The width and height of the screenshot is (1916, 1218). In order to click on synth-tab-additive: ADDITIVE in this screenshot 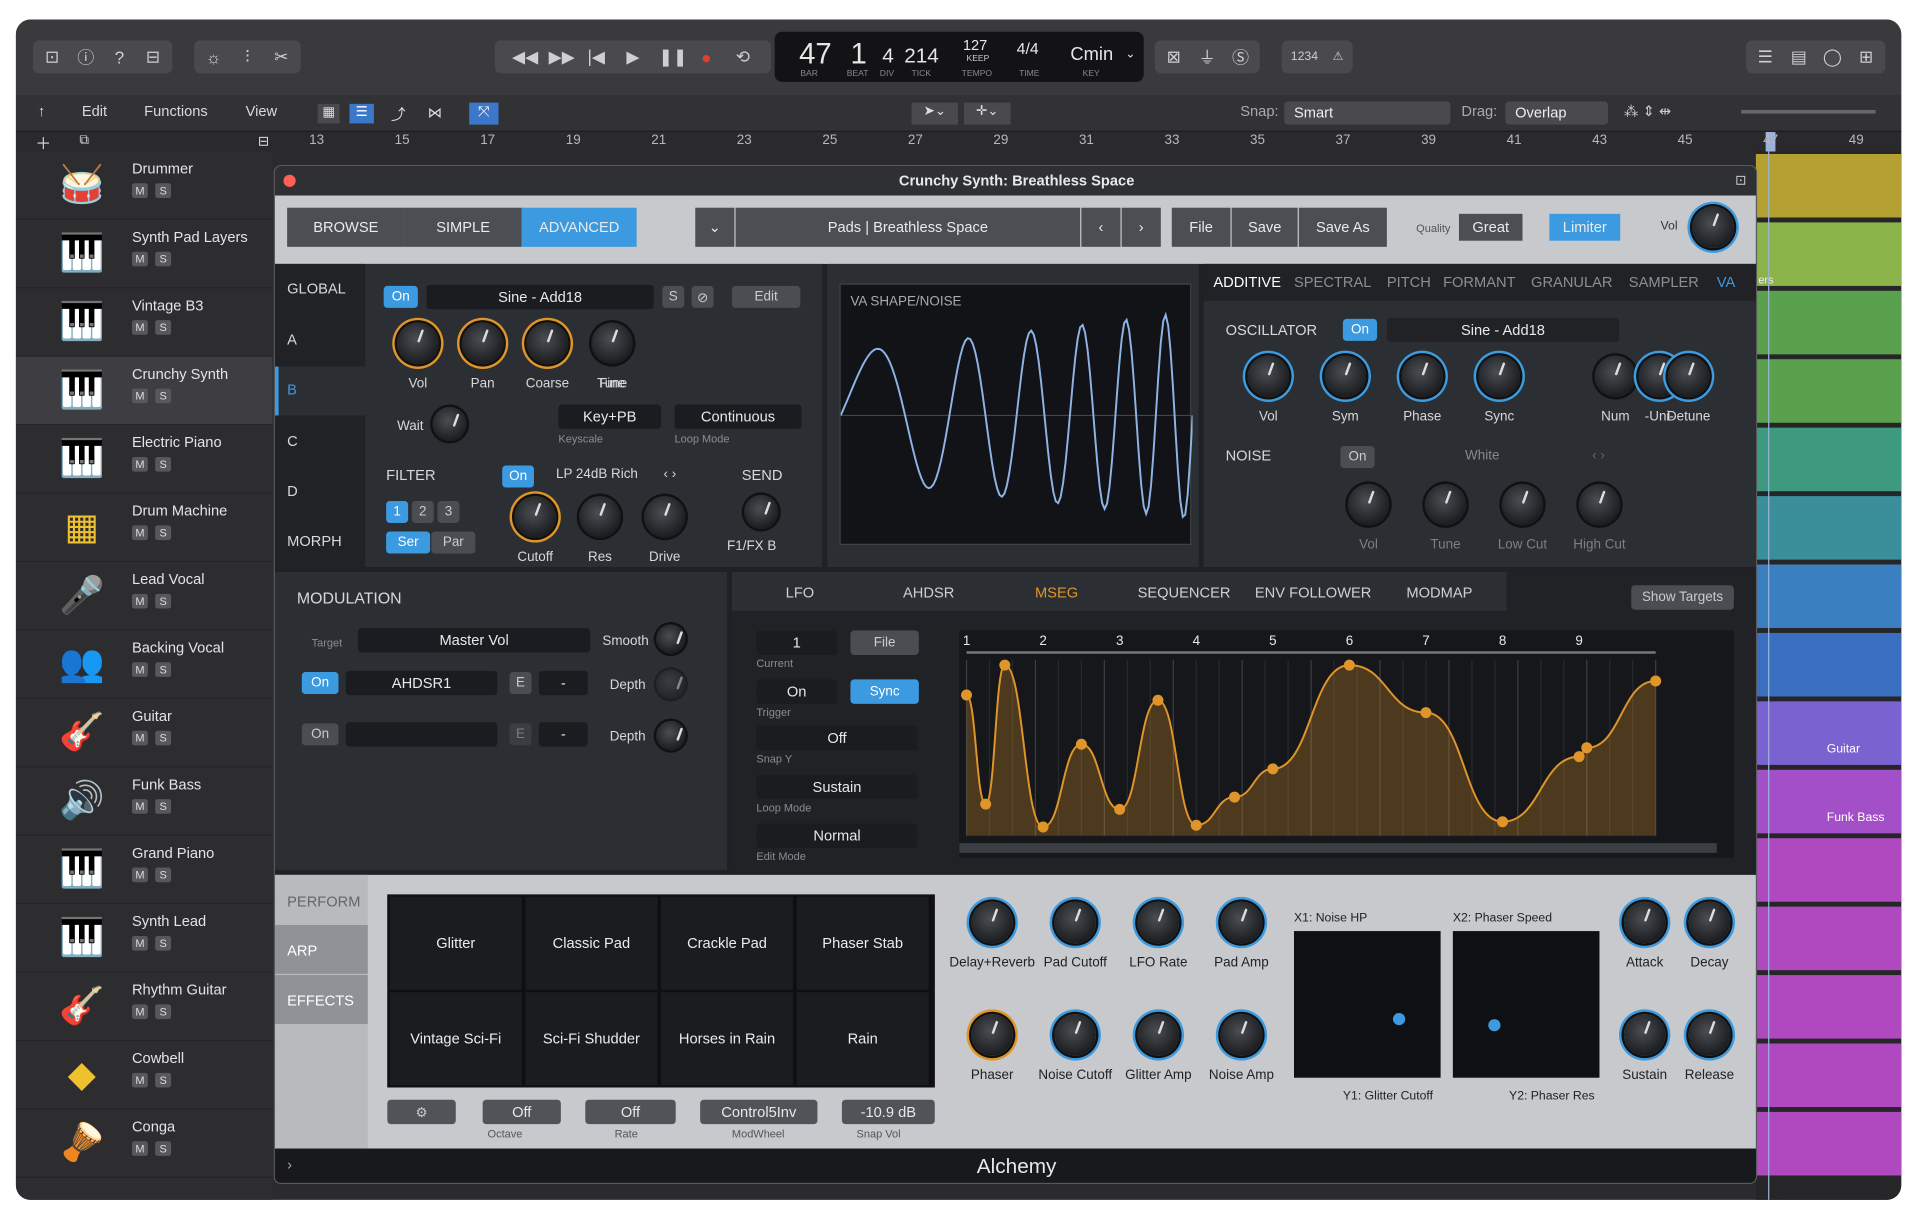, I will do `click(1247, 282)`.